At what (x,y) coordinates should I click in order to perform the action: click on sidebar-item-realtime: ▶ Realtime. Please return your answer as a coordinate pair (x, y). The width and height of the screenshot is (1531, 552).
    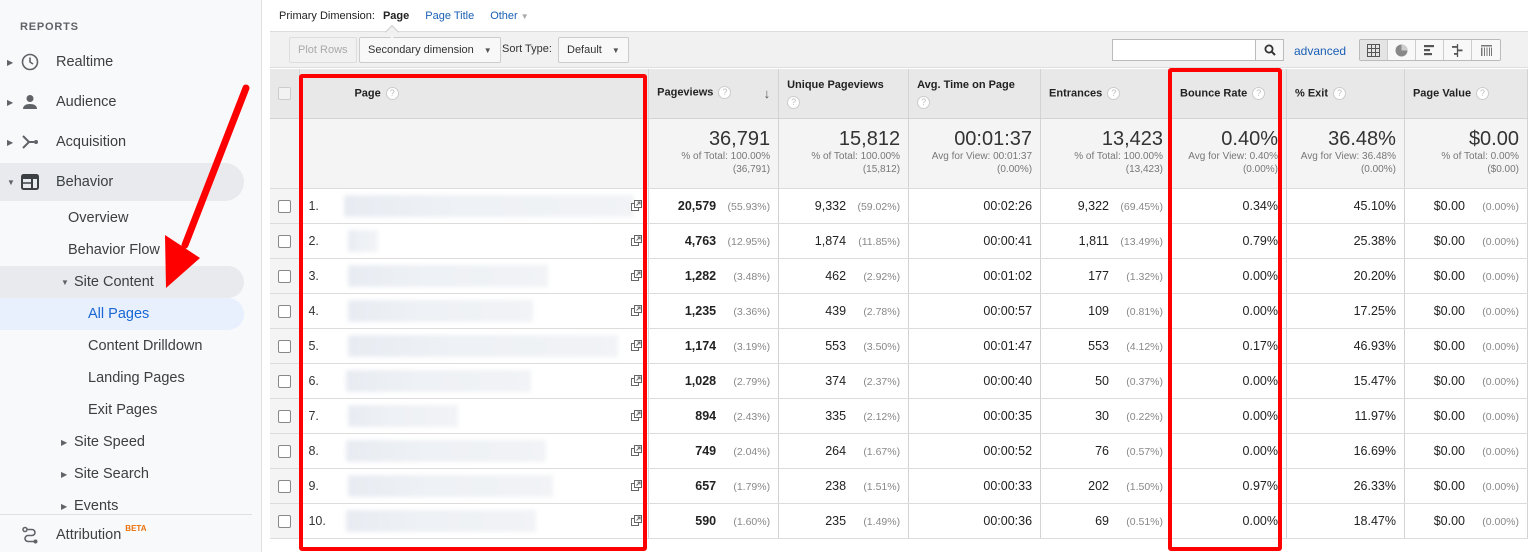
    Looking at the image, I should click on (122, 62).